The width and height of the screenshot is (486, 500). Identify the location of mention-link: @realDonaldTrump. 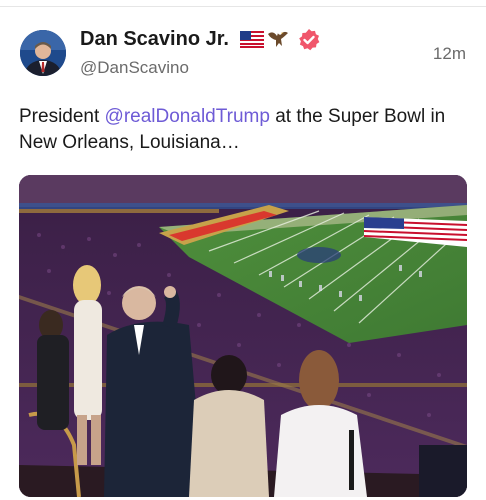
(187, 116).